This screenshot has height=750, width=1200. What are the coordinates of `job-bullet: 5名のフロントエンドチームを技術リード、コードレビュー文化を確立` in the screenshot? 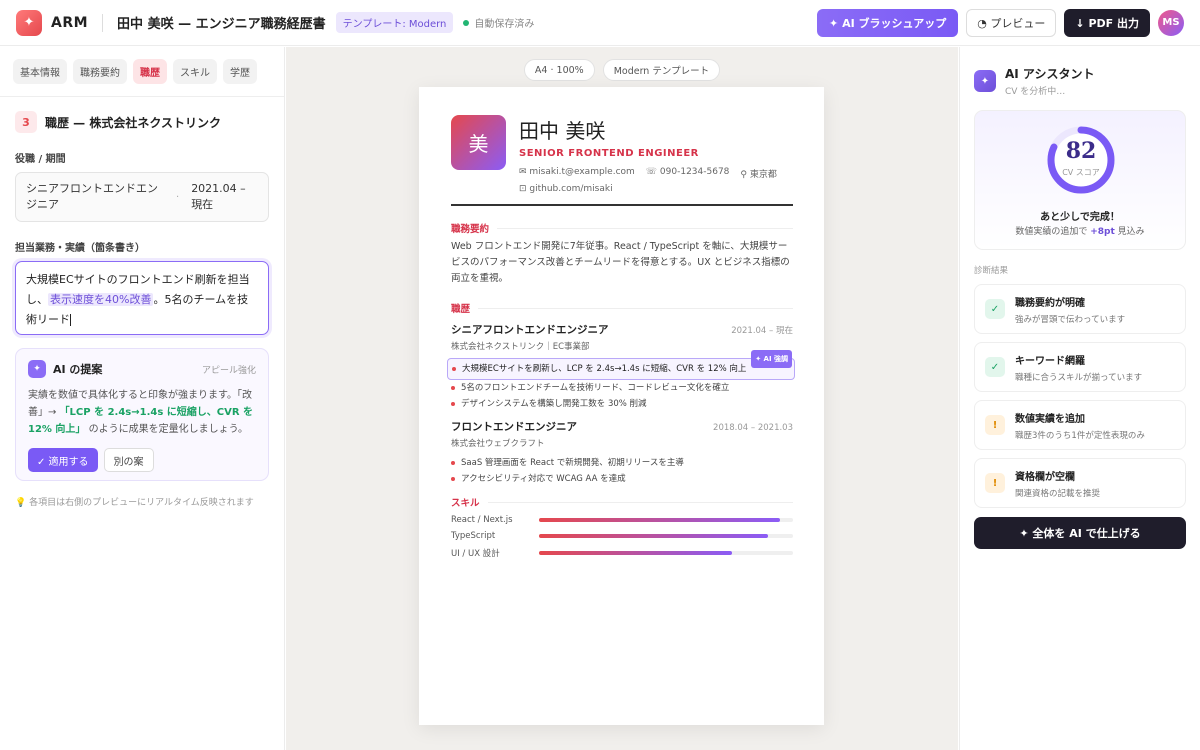 It's located at (622, 388).